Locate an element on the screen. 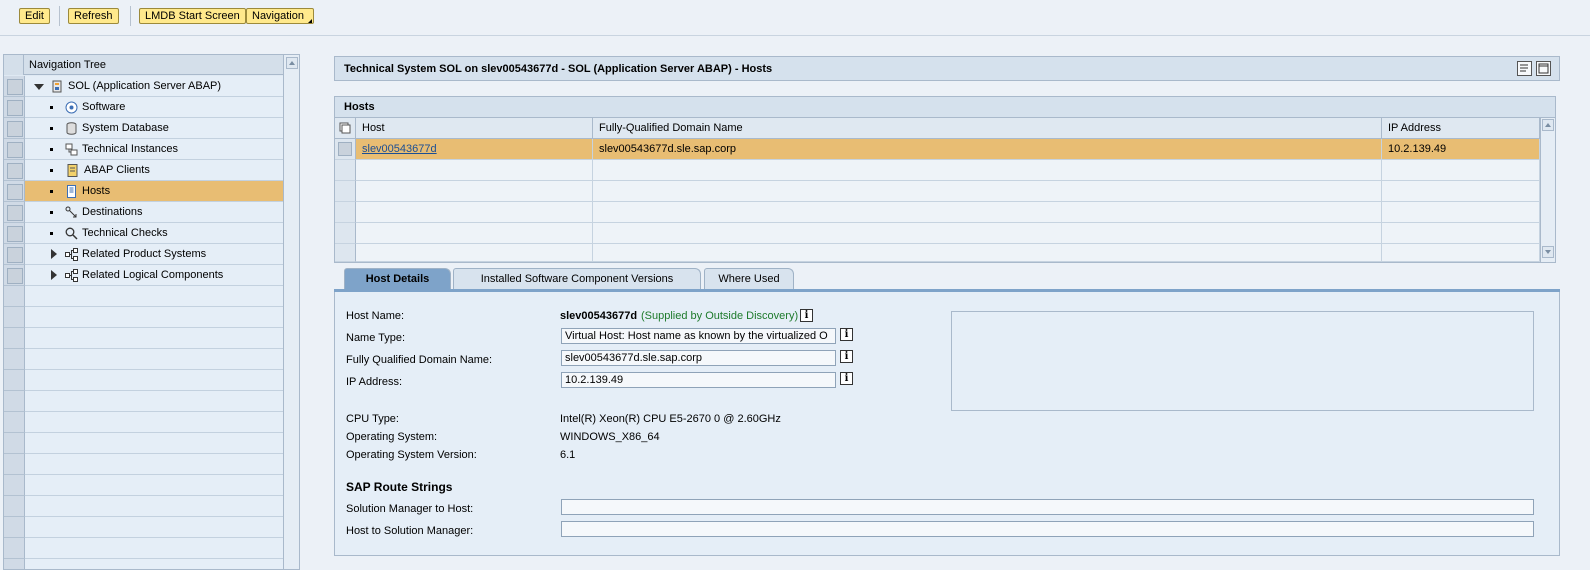  tab-installed-software-component-versions: Installed Software Component Versions is located at coordinates (577, 279).